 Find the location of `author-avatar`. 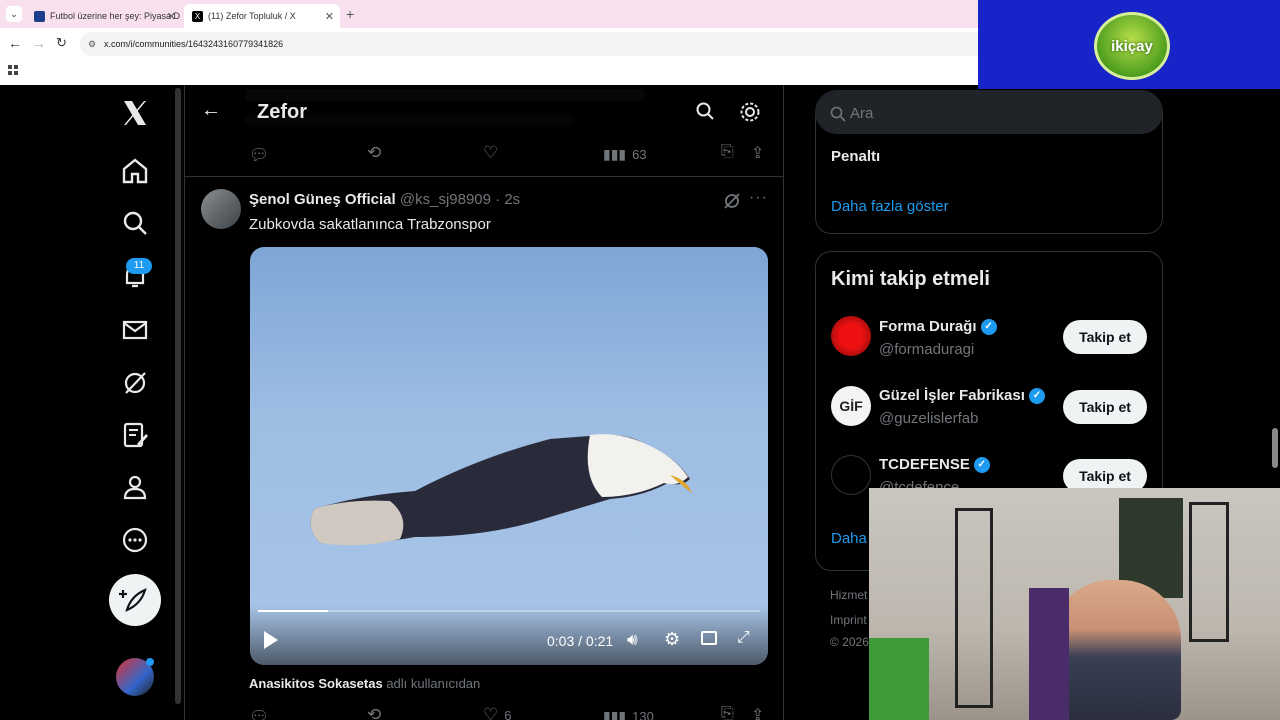

author-avatar is located at coordinates (221, 209).